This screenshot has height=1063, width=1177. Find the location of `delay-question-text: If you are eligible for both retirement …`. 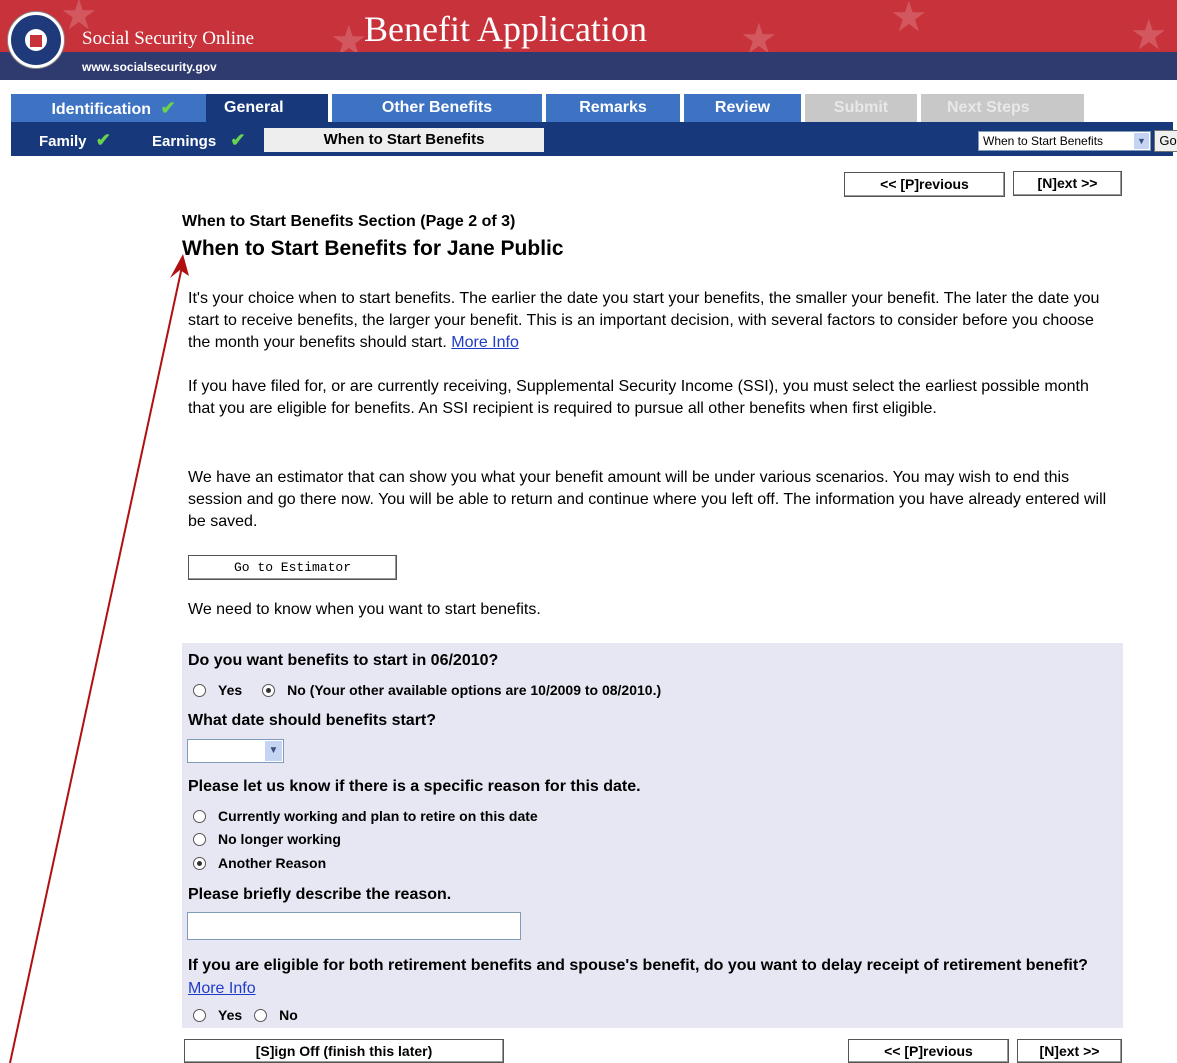

delay-question-text: If you are eligible for both retirement … is located at coordinates (638, 965).